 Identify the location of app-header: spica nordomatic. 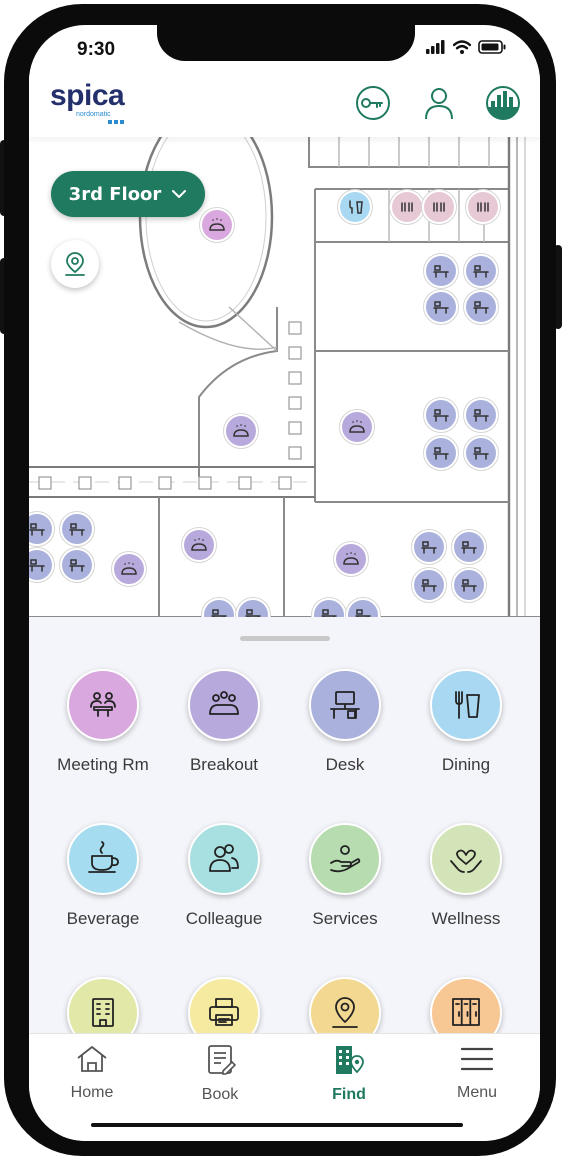
(284, 106).